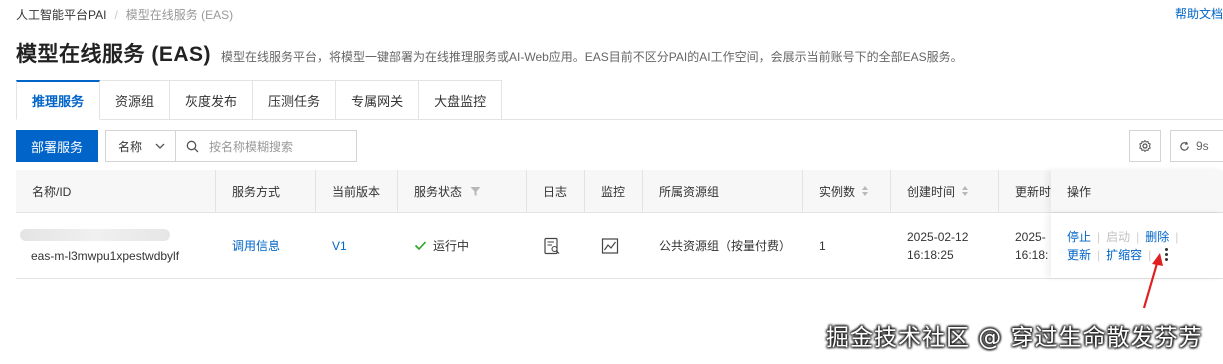  I want to click on column-header-name-label: 名称/ID, so click(52, 191).